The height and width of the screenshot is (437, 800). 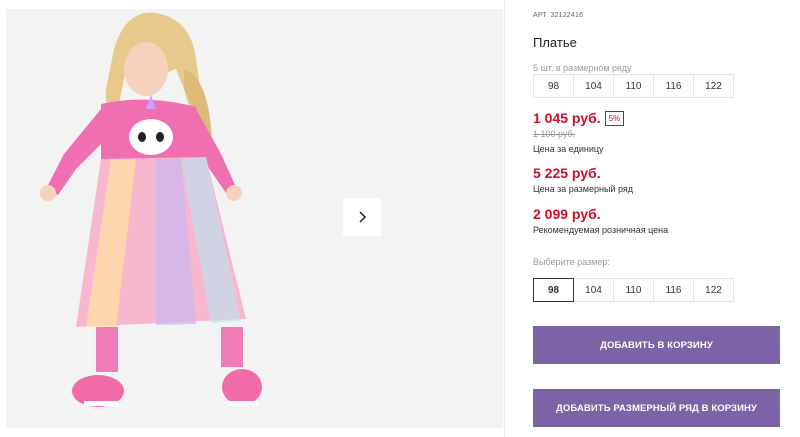 I want to click on unit-price-row: 1 045 руб. 5%, so click(x=579, y=118).